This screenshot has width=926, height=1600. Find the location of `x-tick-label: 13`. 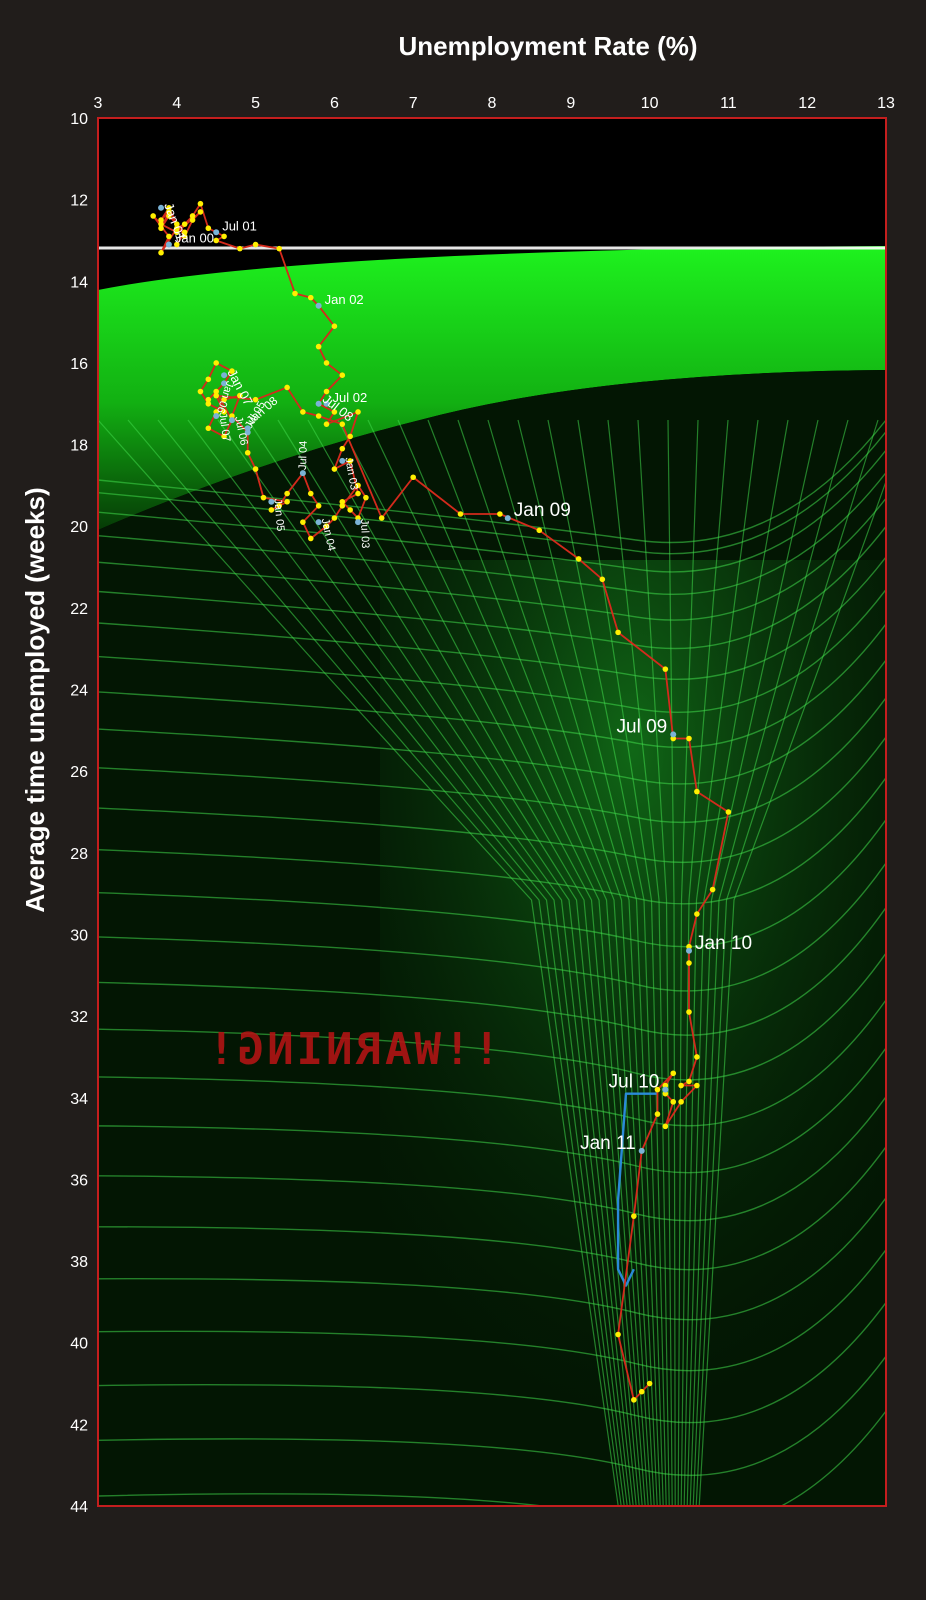

x-tick-label: 13 is located at coordinates (886, 103).